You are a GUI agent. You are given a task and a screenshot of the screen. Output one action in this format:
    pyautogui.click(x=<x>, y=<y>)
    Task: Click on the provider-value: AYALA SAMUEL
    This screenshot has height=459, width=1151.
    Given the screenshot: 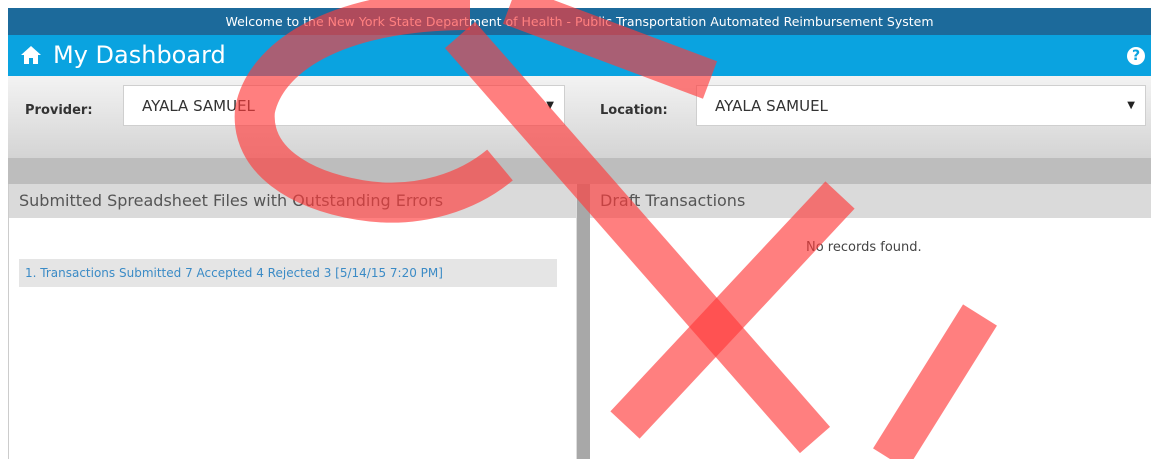 What is the action you would take?
    pyautogui.click(x=198, y=106)
    